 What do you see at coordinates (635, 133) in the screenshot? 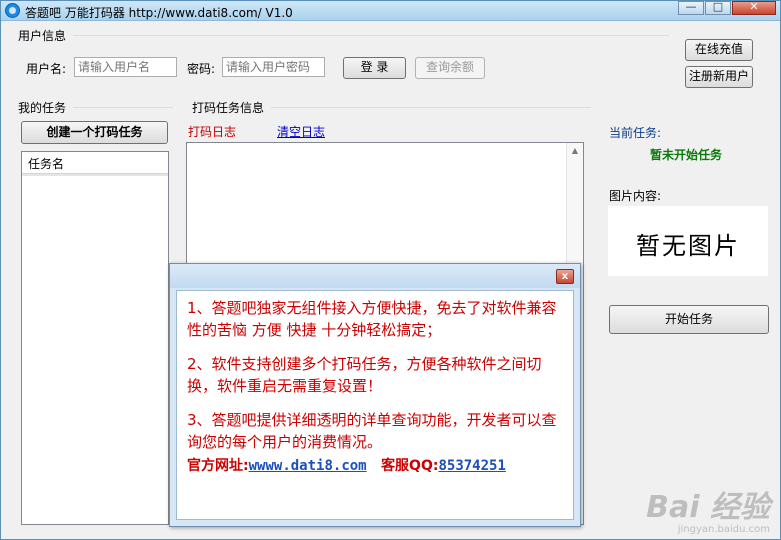
I see `current-task-label: 当前任务:` at bounding box center [635, 133].